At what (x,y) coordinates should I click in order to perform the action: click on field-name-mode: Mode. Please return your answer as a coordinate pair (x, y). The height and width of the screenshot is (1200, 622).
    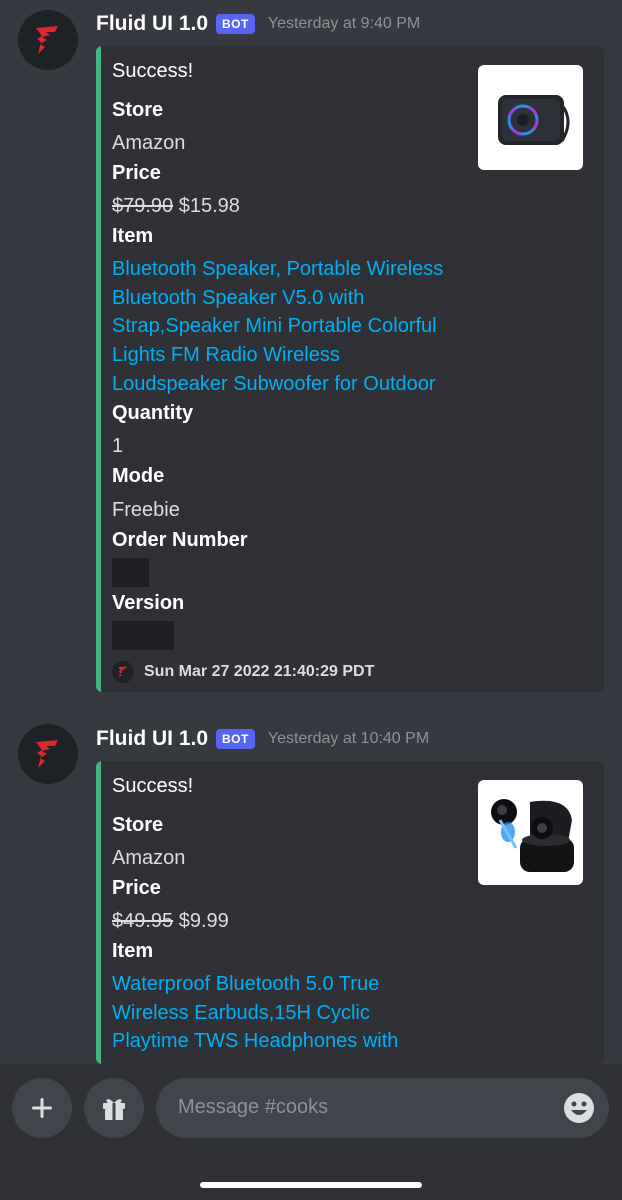
    Looking at the image, I should click on (138, 476).